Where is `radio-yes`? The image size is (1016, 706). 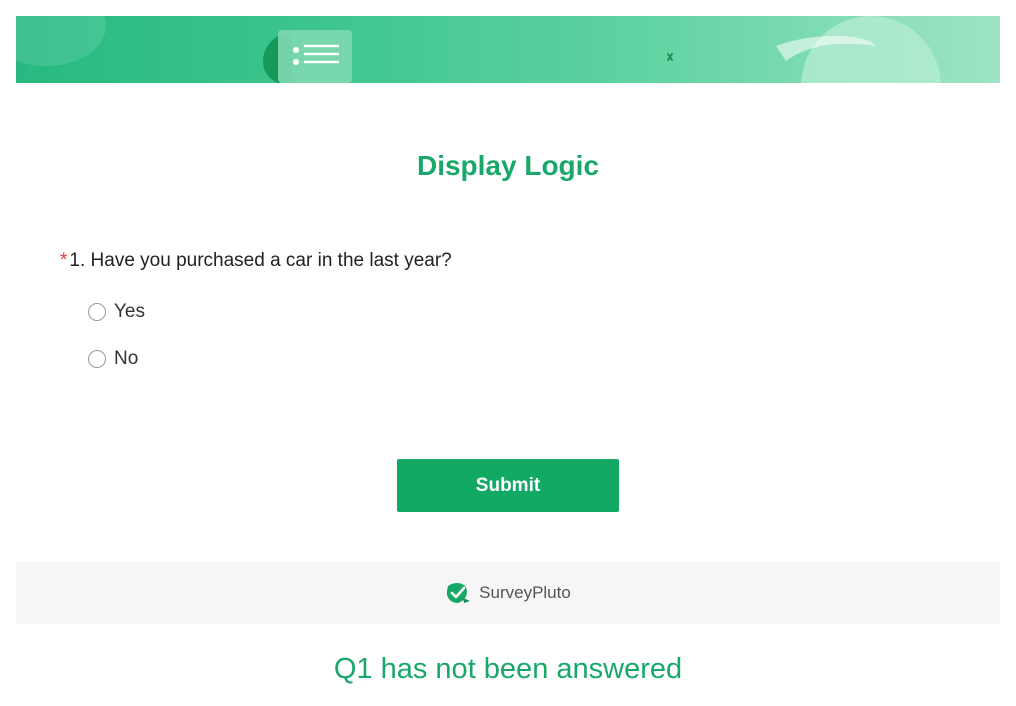 radio-yes is located at coordinates (97, 312).